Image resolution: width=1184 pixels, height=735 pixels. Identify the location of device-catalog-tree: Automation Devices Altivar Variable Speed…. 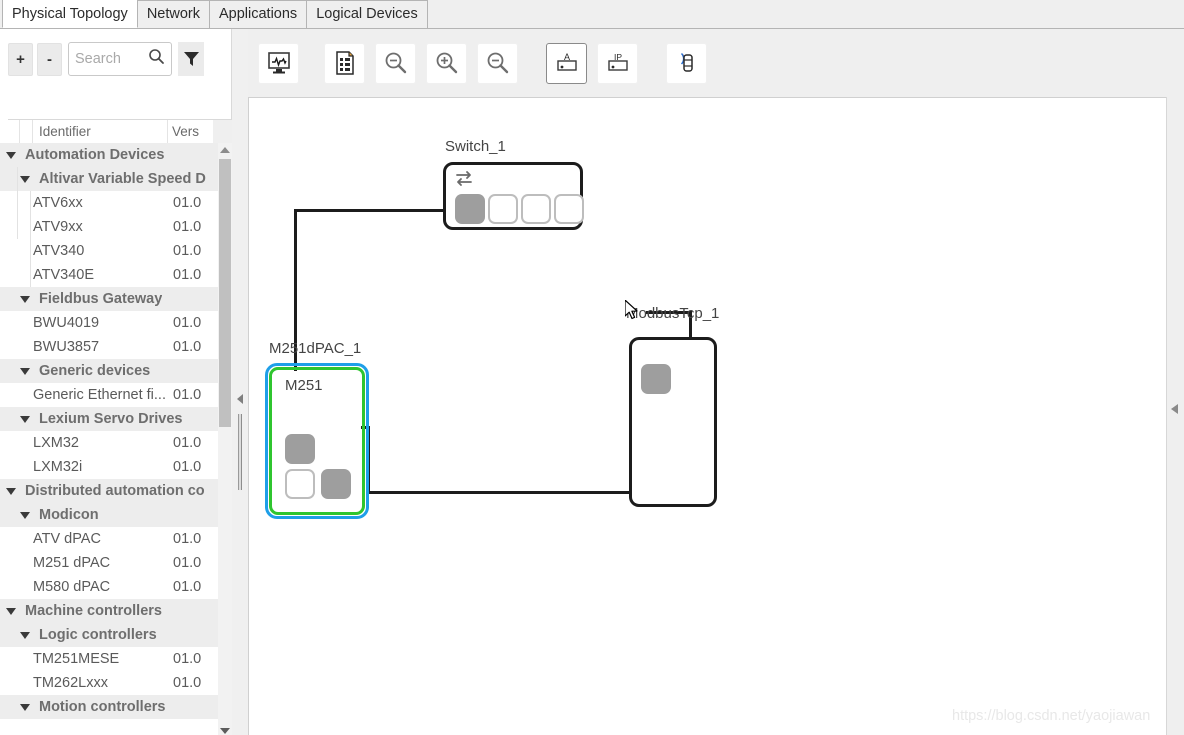
(109, 439).